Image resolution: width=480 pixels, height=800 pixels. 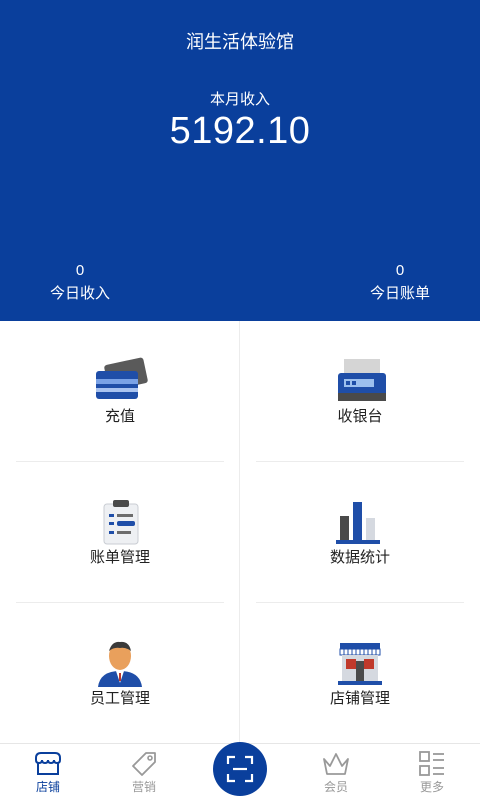 I want to click on month-income-label: 本月收入, so click(x=239, y=99).